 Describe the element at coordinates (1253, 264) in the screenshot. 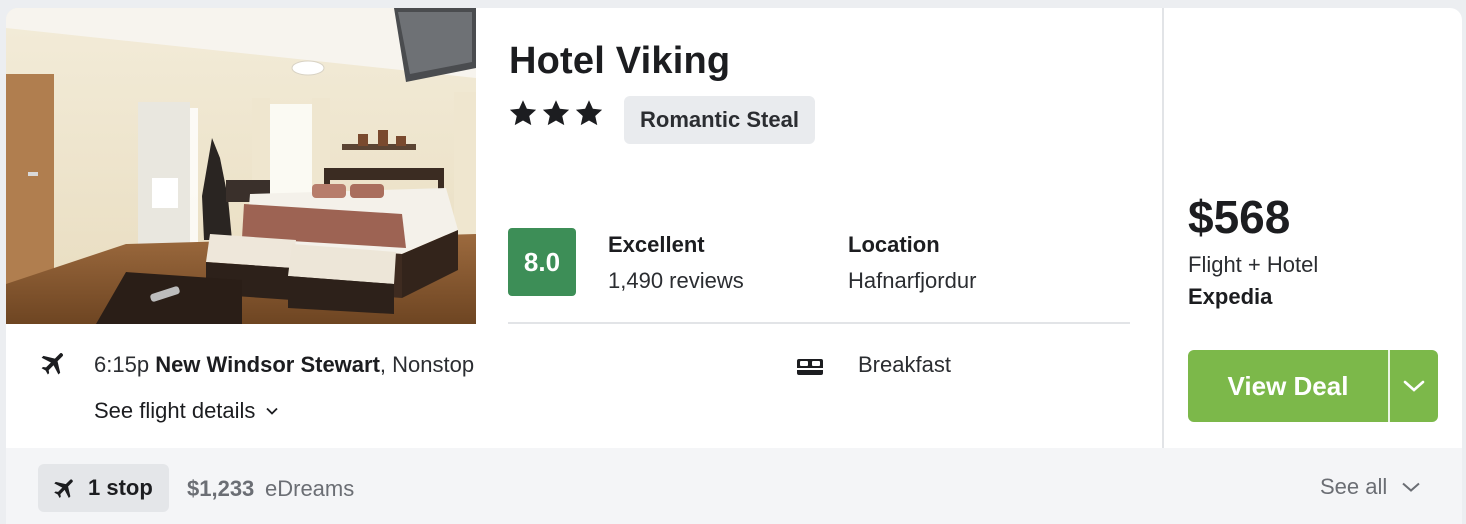

I see `price-type: Flight + Hotel` at that location.